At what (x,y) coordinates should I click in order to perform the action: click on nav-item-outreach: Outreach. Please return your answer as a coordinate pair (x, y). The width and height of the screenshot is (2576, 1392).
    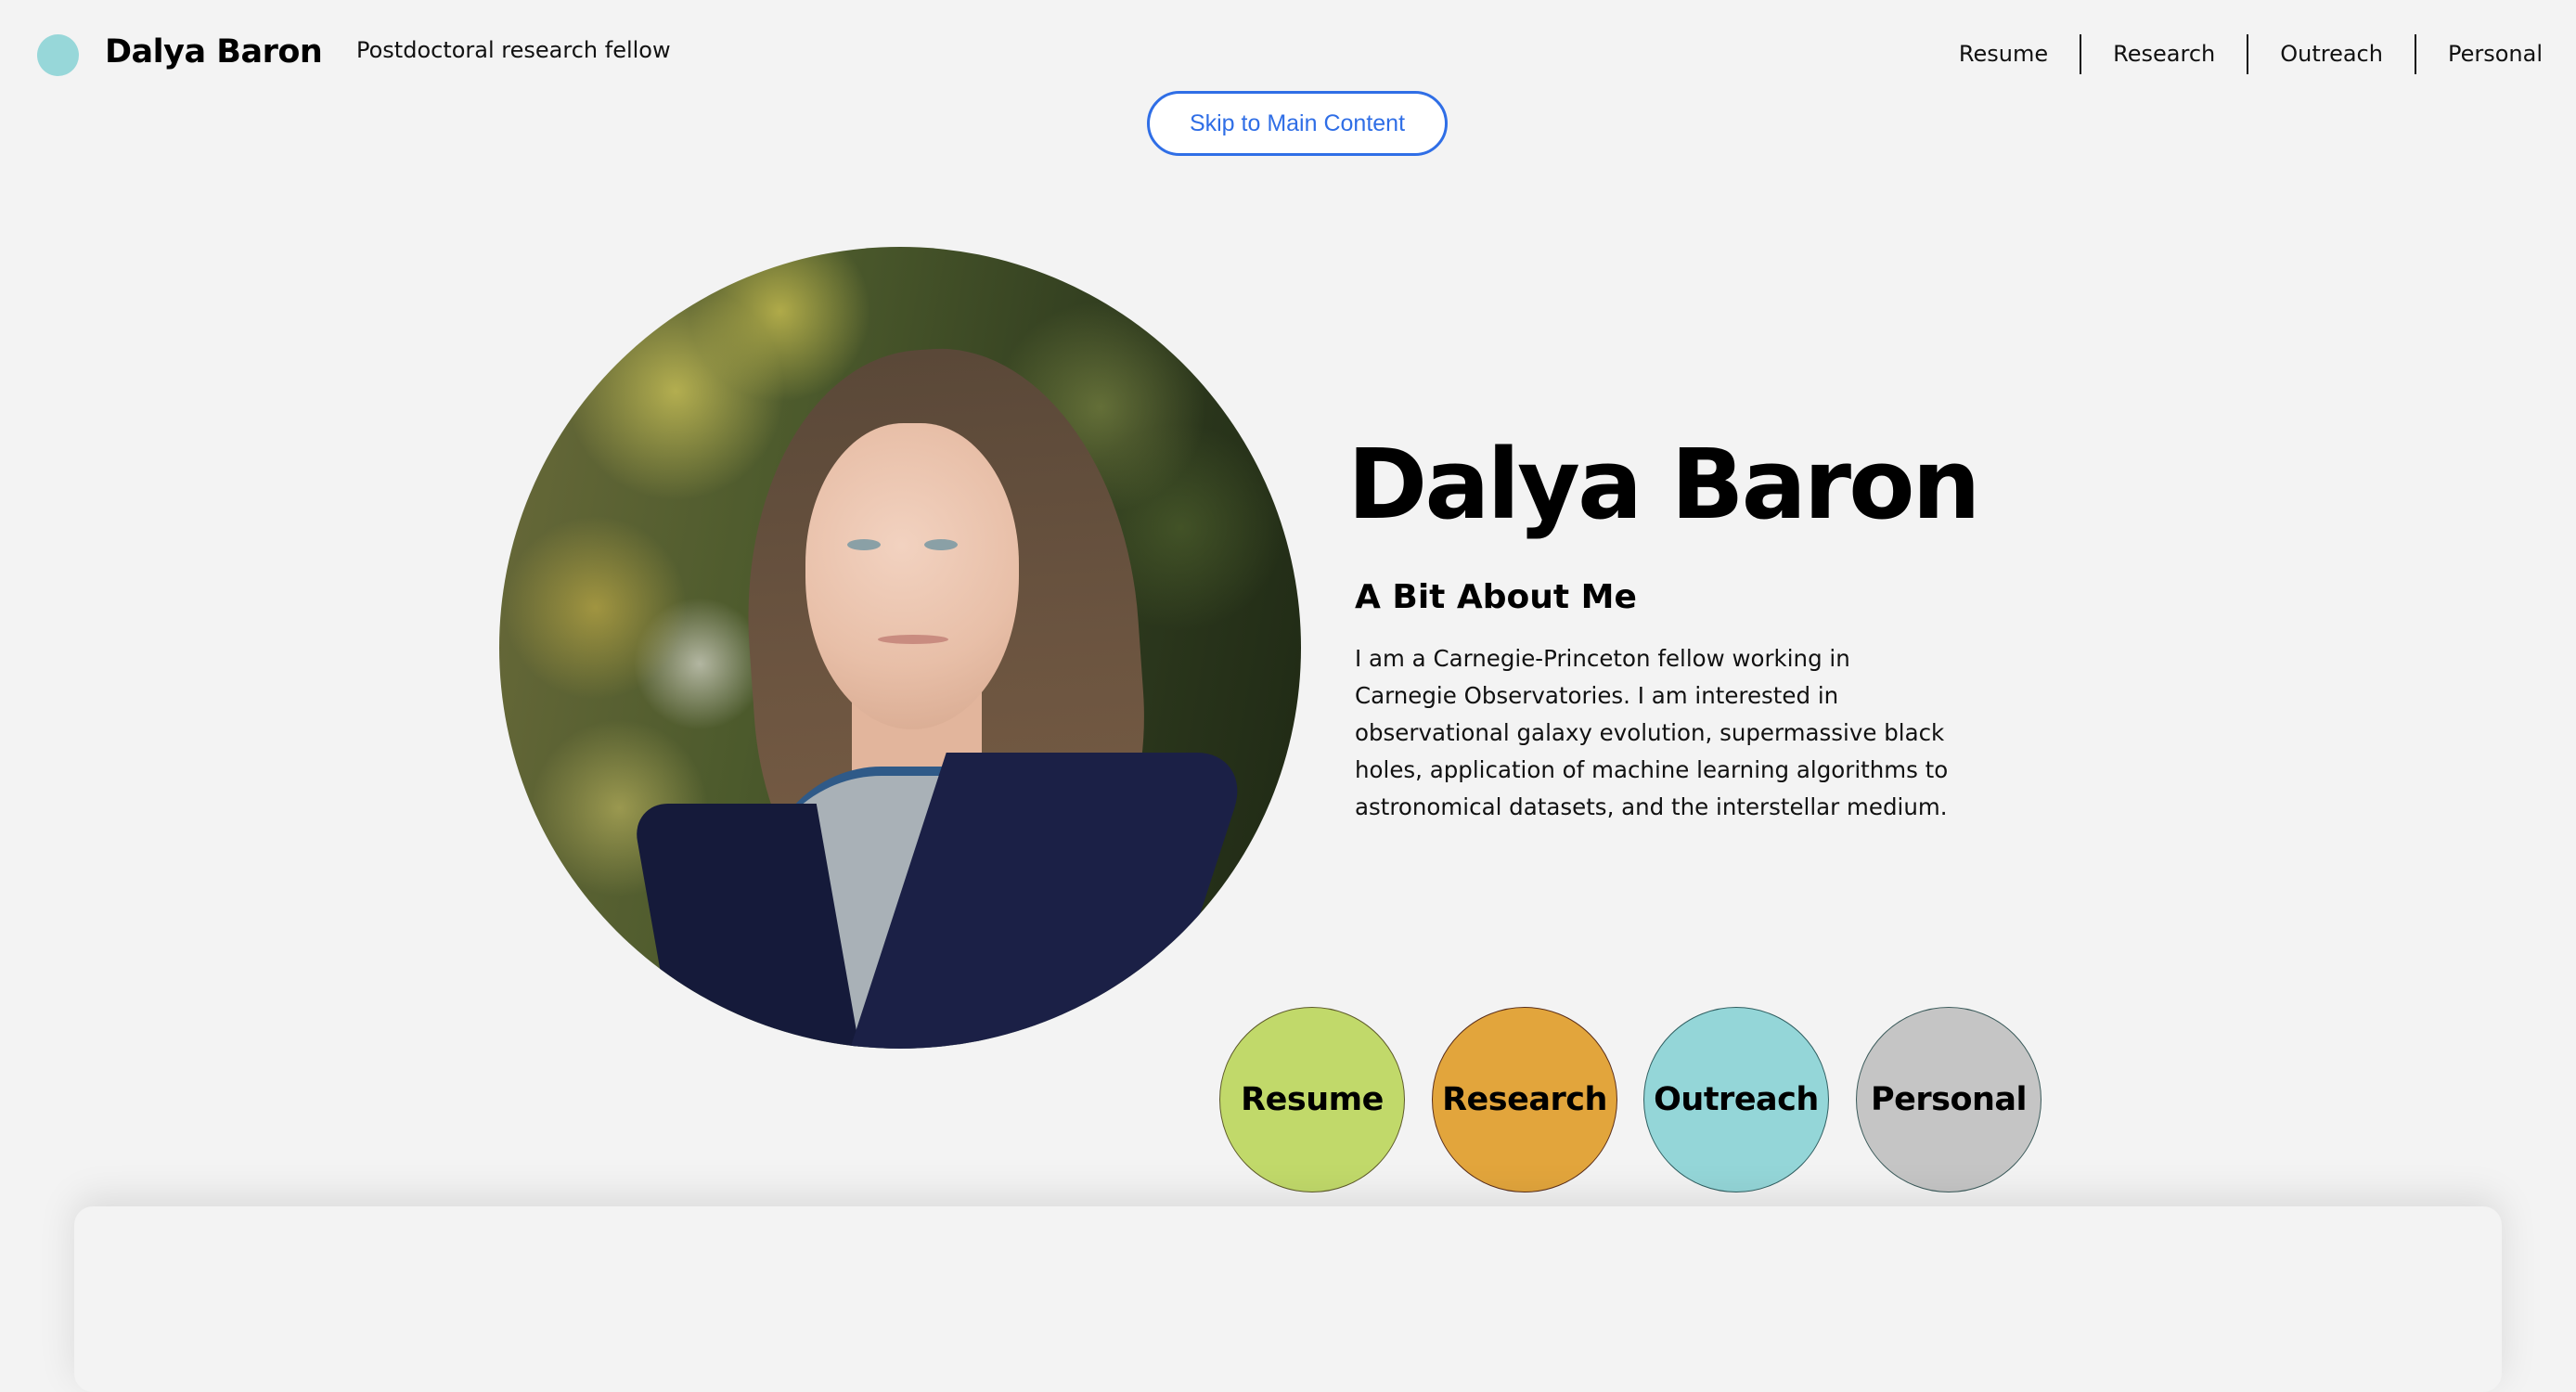
    Looking at the image, I should click on (2331, 54).